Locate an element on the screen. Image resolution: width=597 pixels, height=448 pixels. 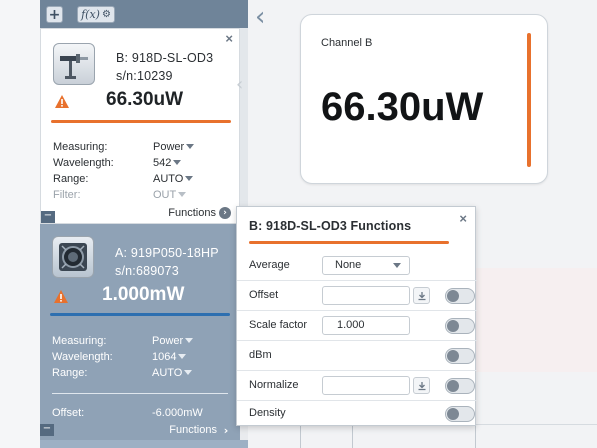
normalize-input is located at coordinates (366, 385).